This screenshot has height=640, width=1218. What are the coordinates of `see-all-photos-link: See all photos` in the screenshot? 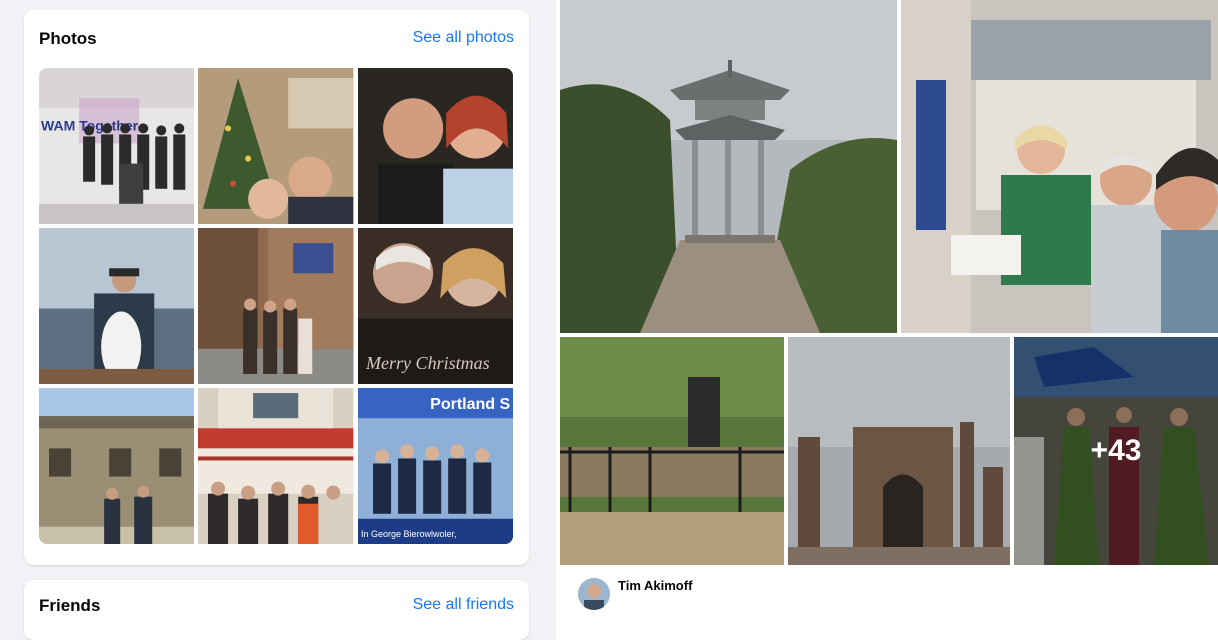 It's located at (463, 38).